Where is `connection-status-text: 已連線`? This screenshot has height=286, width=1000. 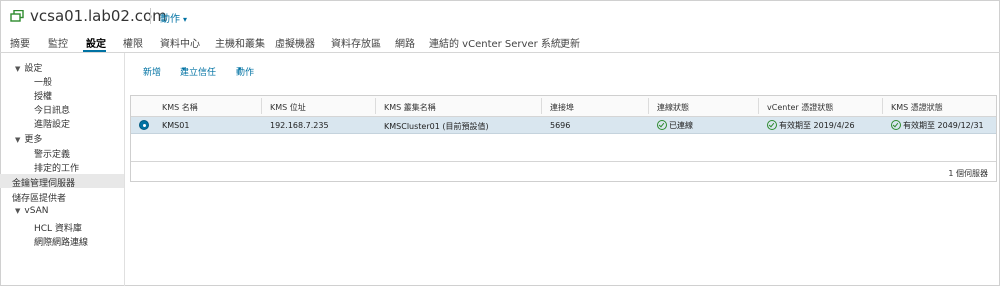
connection-status-text: 已連線 is located at coordinates (681, 125).